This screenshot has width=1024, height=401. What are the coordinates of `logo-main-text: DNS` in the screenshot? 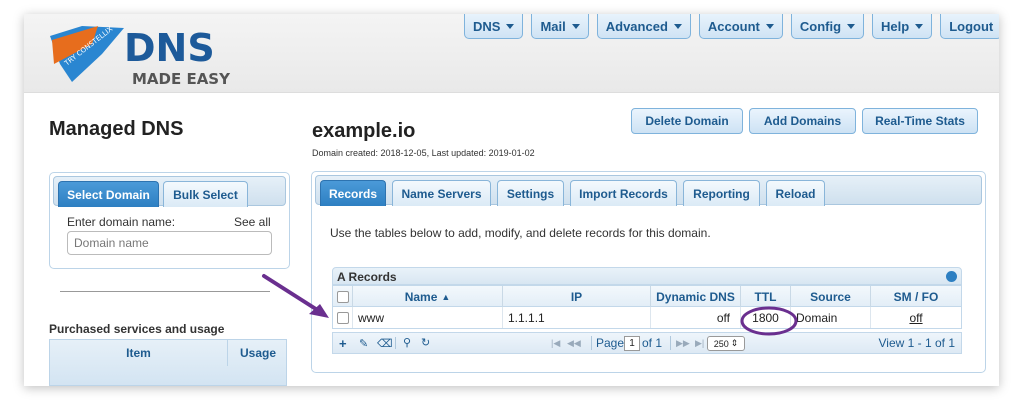 It's located at (169, 48).